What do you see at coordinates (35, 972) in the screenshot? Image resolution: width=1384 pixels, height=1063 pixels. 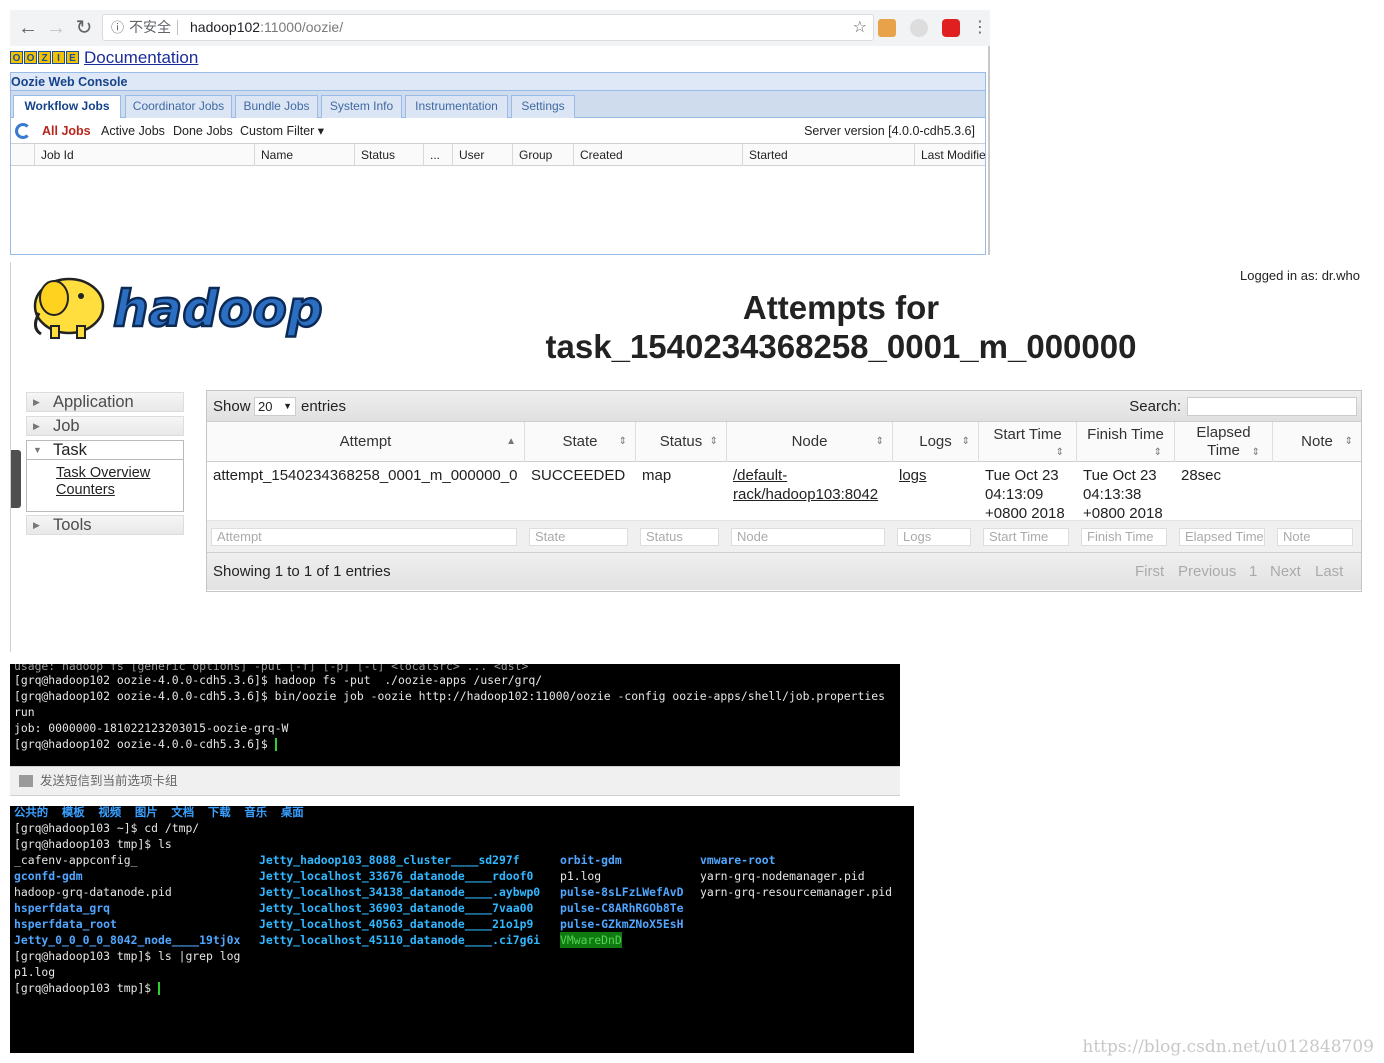 I see `terminal-line: p1.log` at bounding box center [35, 972].